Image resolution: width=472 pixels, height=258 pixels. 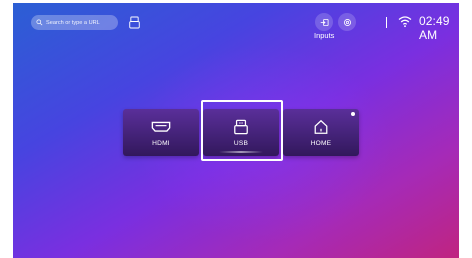 What do you see at coordinates (241, 143) in the screenshot?
I see `source-label-usb: USB` at bounding box center [241, 143].